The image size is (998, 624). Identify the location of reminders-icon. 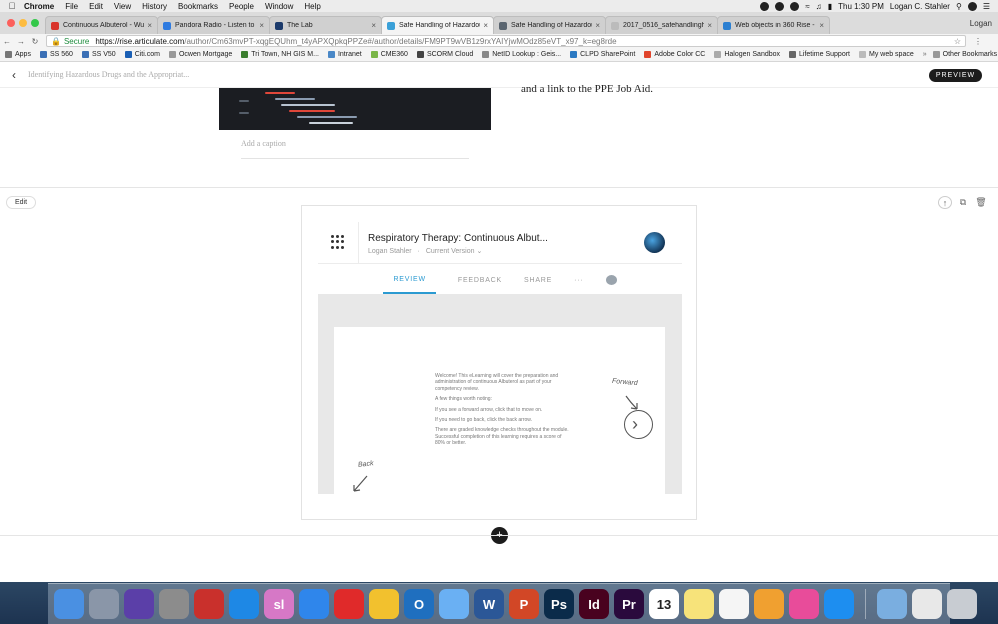
(734, 604).